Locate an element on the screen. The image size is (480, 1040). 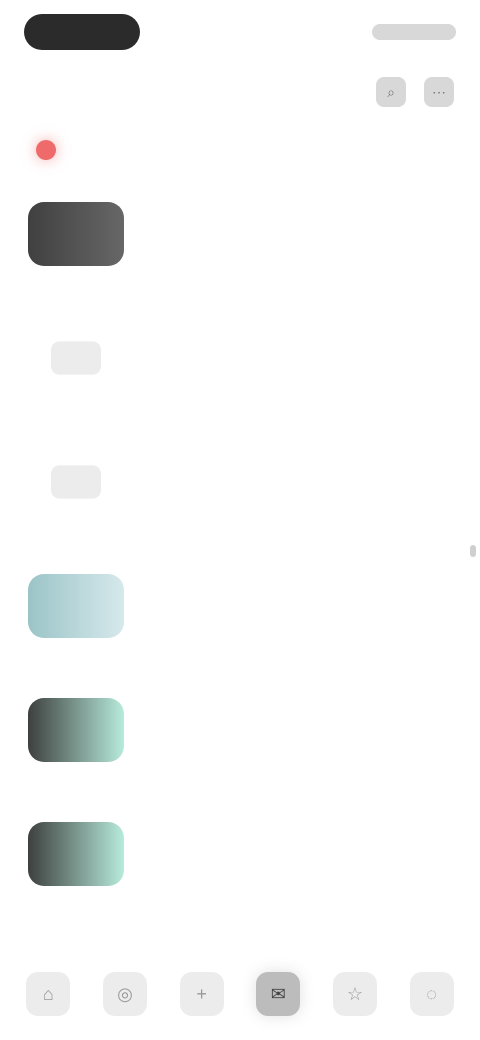
search-icon: ⌕ is located at coordinates (391, 92).